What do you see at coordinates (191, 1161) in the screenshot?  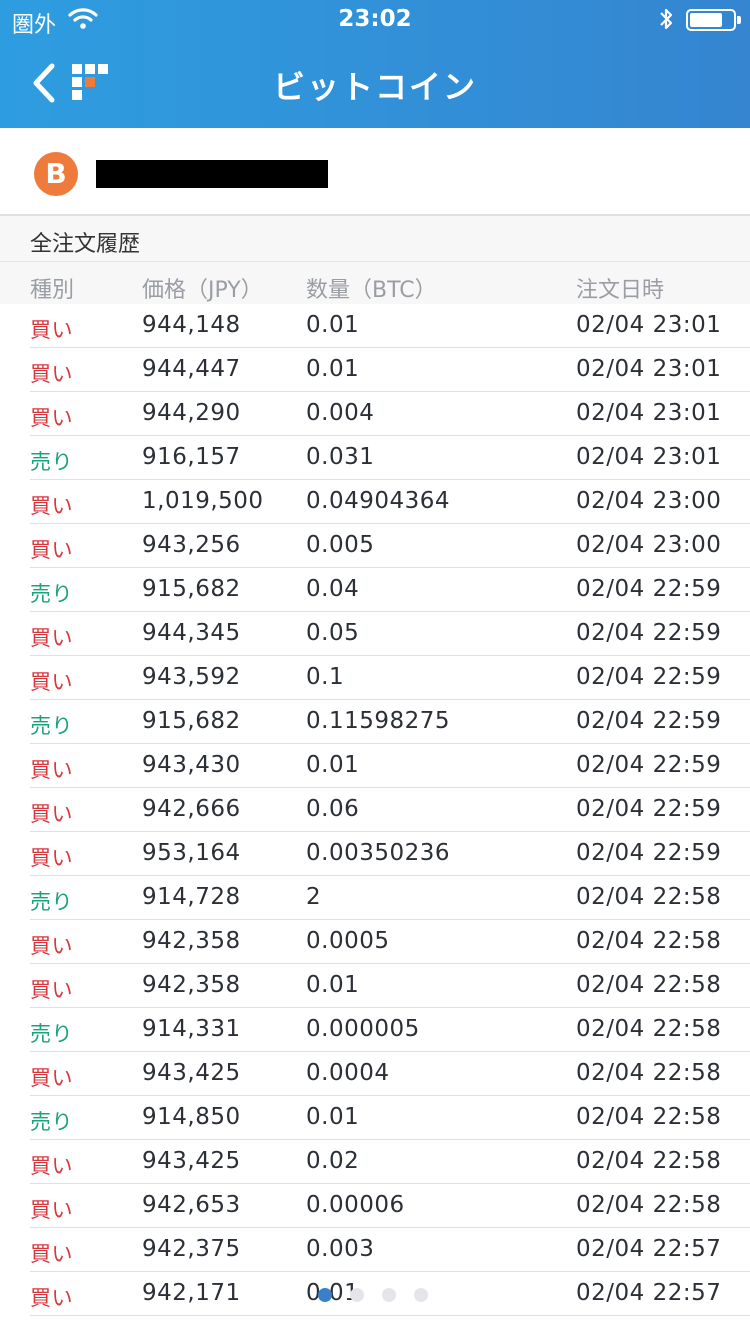 I see `order-price: 943,425` at bounding box center [191, 1161].